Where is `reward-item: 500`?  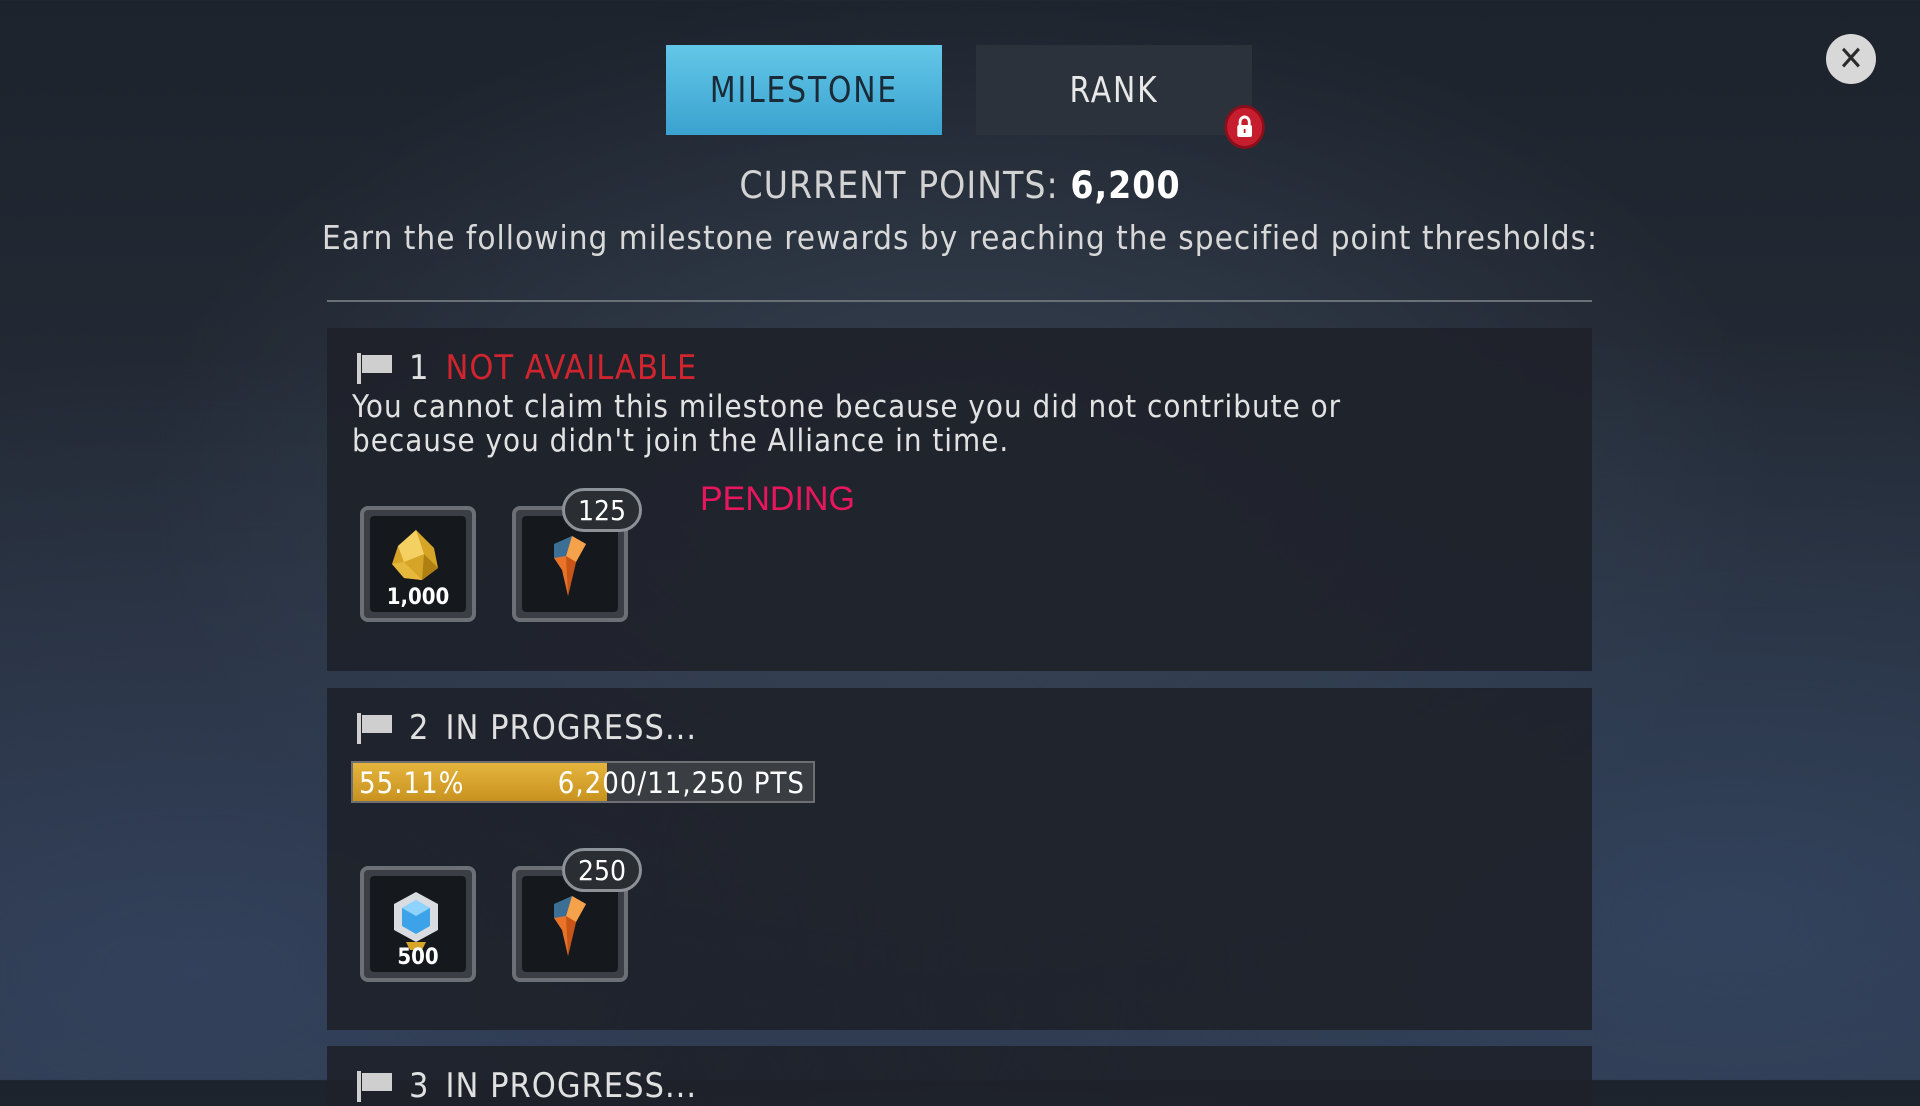
reward-item: 500 is located at coordinates (418, 924).